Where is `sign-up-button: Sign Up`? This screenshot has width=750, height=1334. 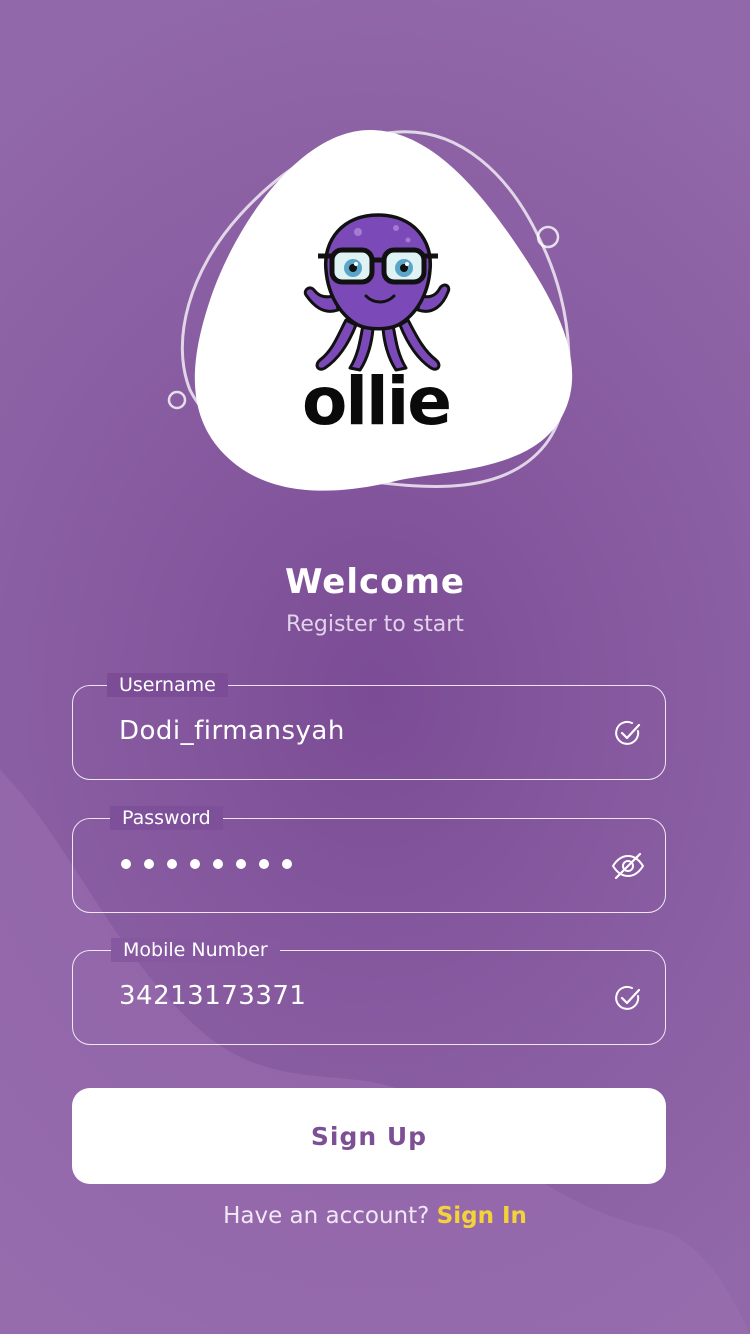 sign-up-button: Sign Up is located at coordinates (369, 1136).